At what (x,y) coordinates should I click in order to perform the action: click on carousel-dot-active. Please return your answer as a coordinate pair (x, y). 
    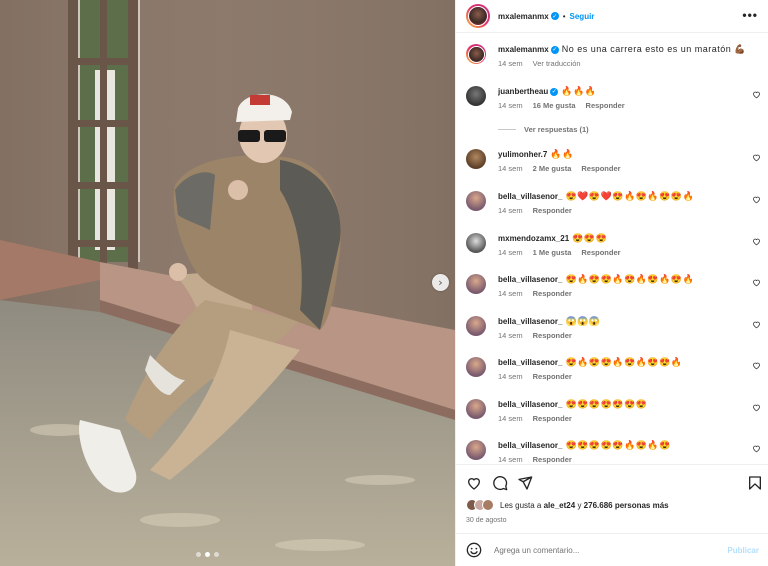
    Looking at the image, I should click on (207, 554).